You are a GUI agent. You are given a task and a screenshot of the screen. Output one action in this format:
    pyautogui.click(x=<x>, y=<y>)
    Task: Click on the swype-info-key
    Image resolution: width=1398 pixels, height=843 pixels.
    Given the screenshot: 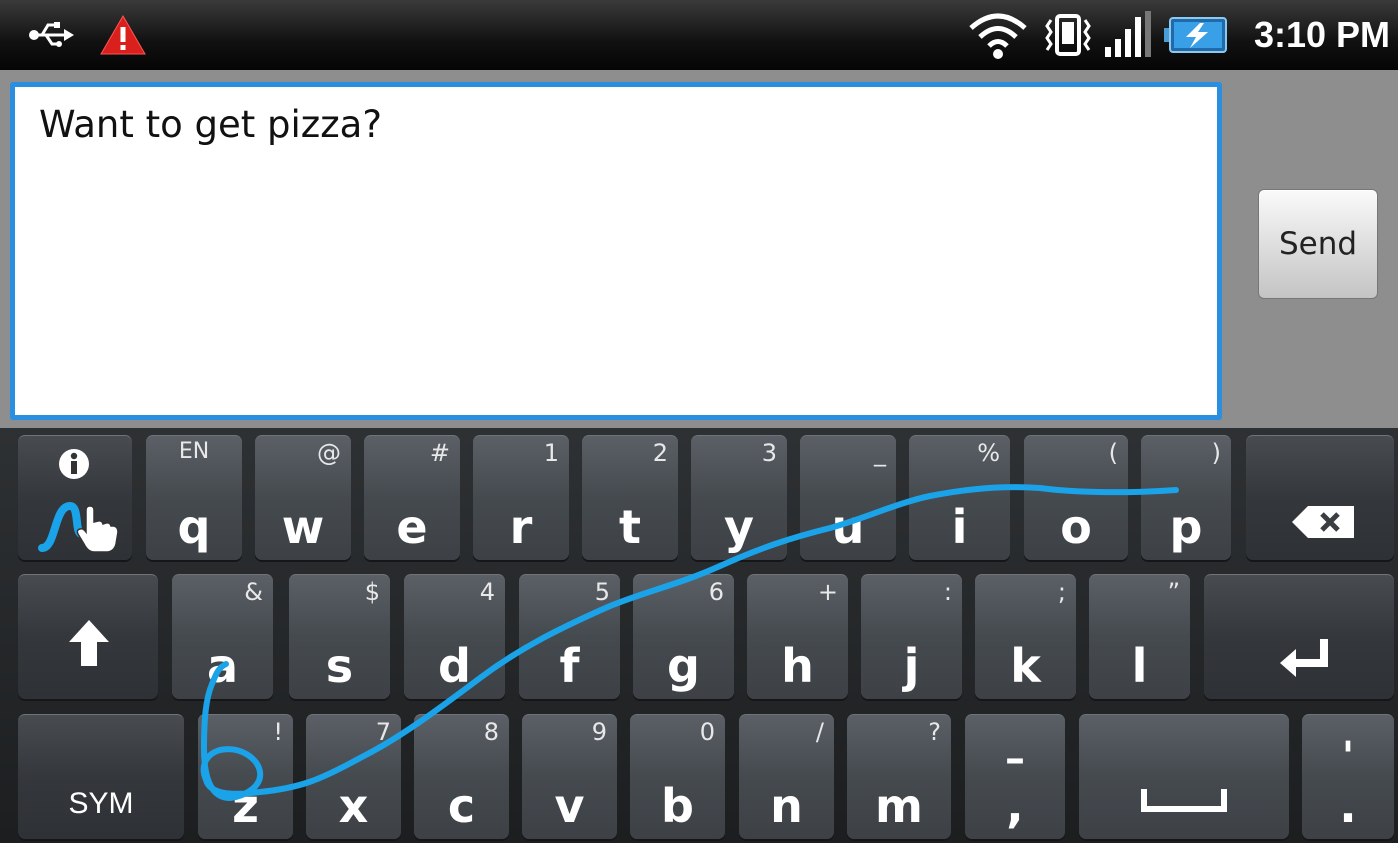 What is the action you would take?
    pyautogui.click(x=75, y=497)
    